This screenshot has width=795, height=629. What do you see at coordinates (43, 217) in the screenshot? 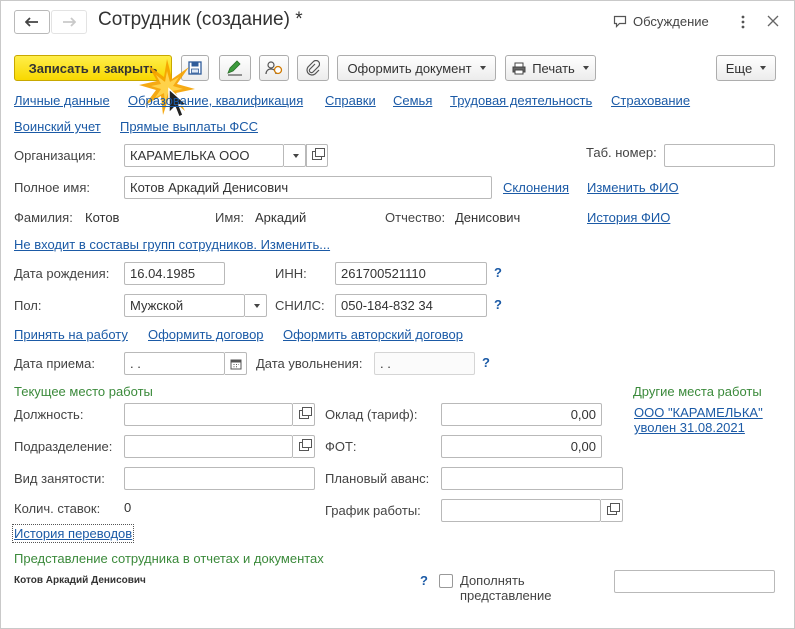
I see `surname-label: Фамилия:` at bounding box center [43, 217].